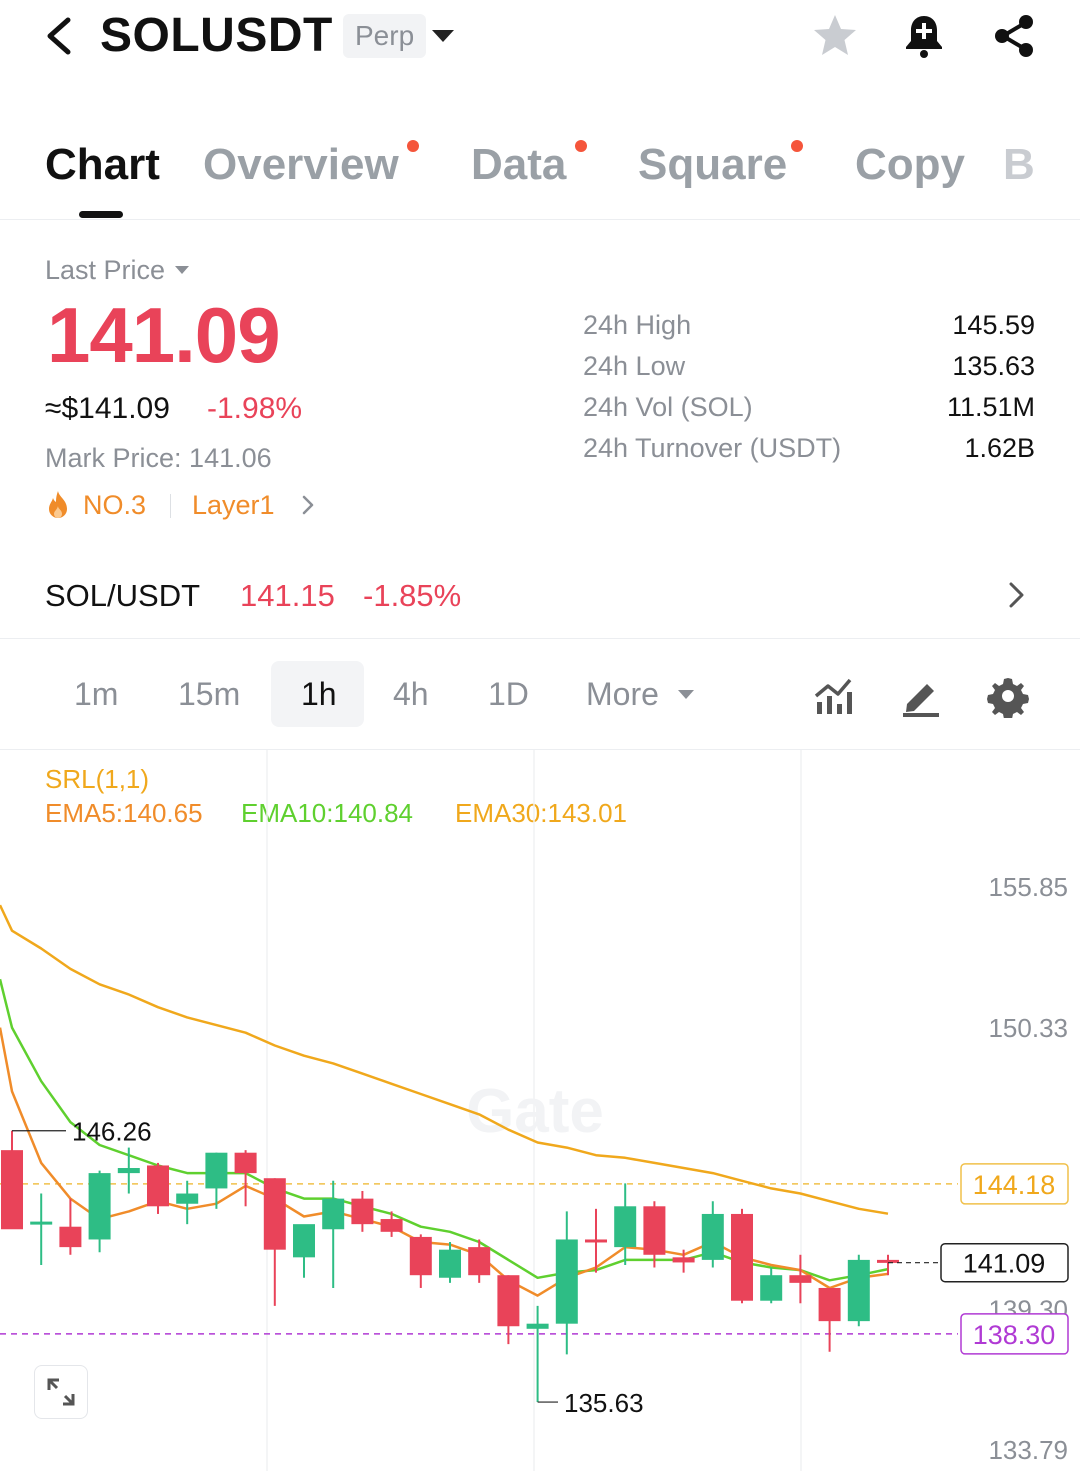 This screenshot has width=1080, height=1471. Describe the element at coordinates (301, 165) in the screenshot. I see `tab-overview: Overview` at that location.